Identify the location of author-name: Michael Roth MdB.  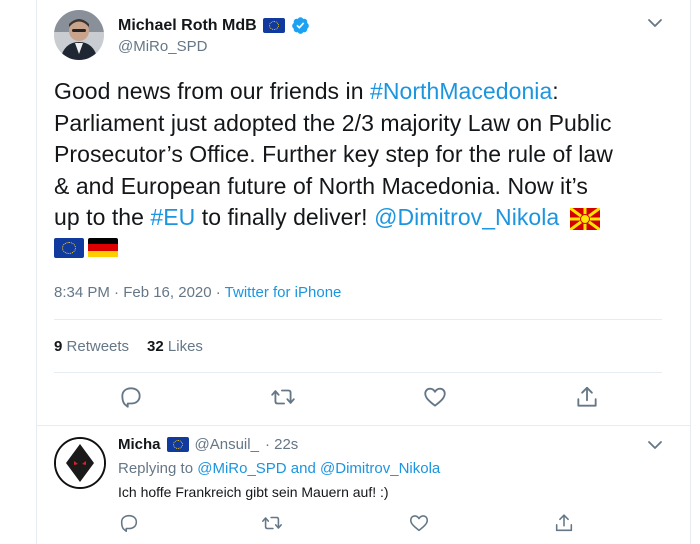
(187, 26).